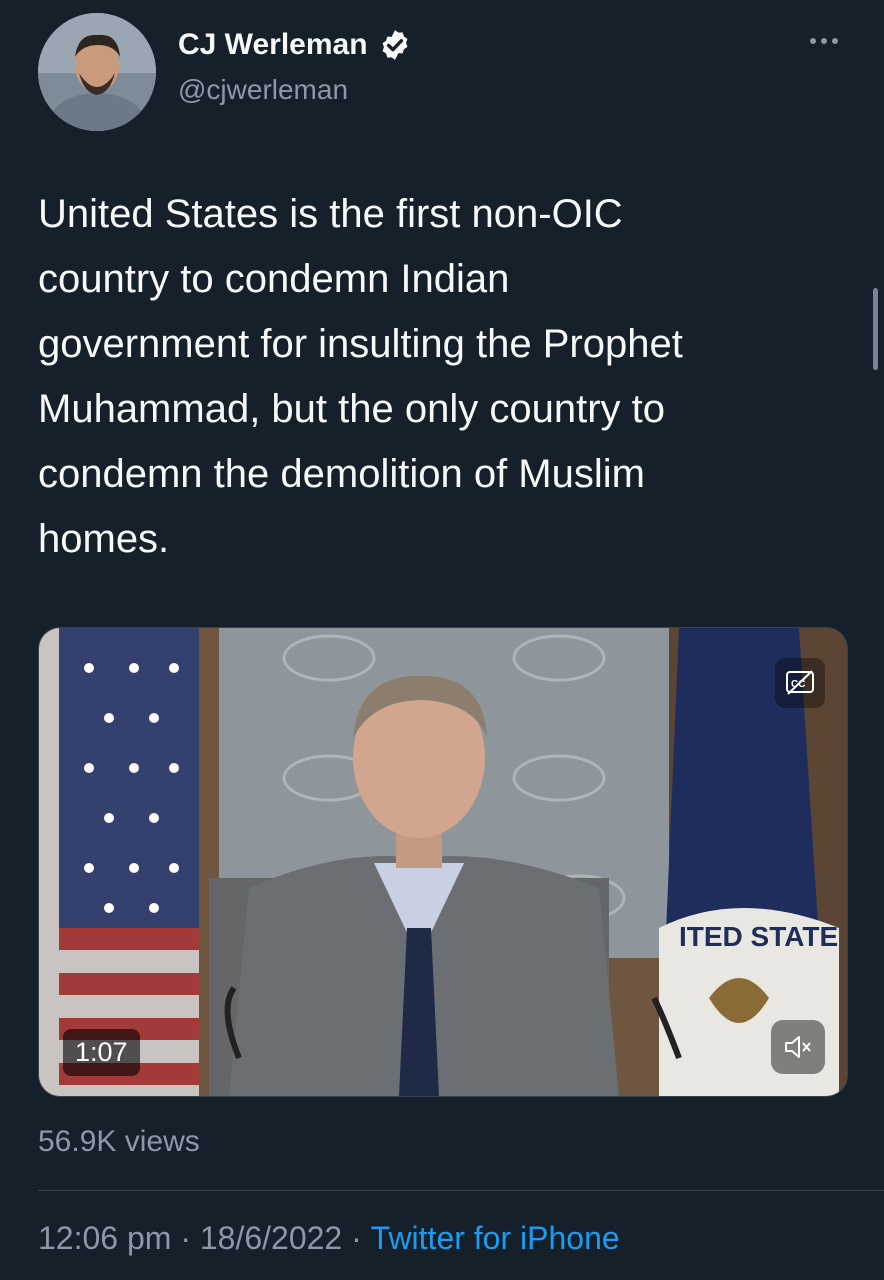 The image size is (884, 1280). I want to click on tweet-source-link: Twitter for iPhone, so click(495, 1238).